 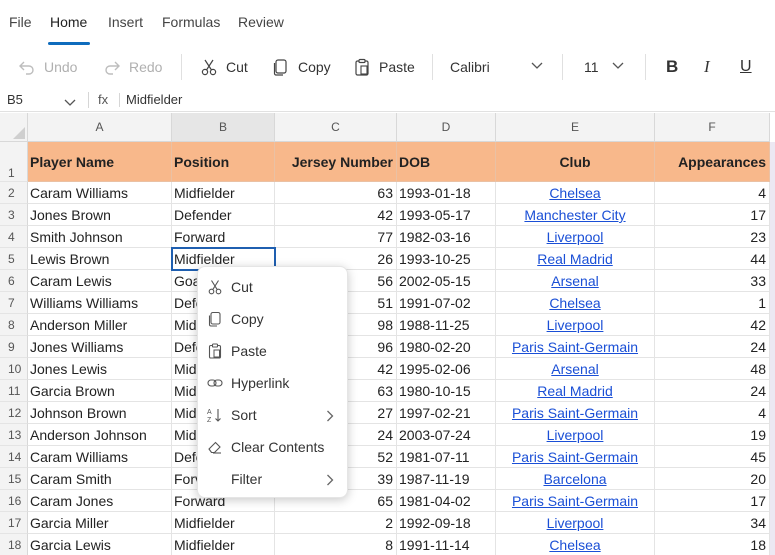 I want to click on row-header: 2, so click(x=14, y=193).